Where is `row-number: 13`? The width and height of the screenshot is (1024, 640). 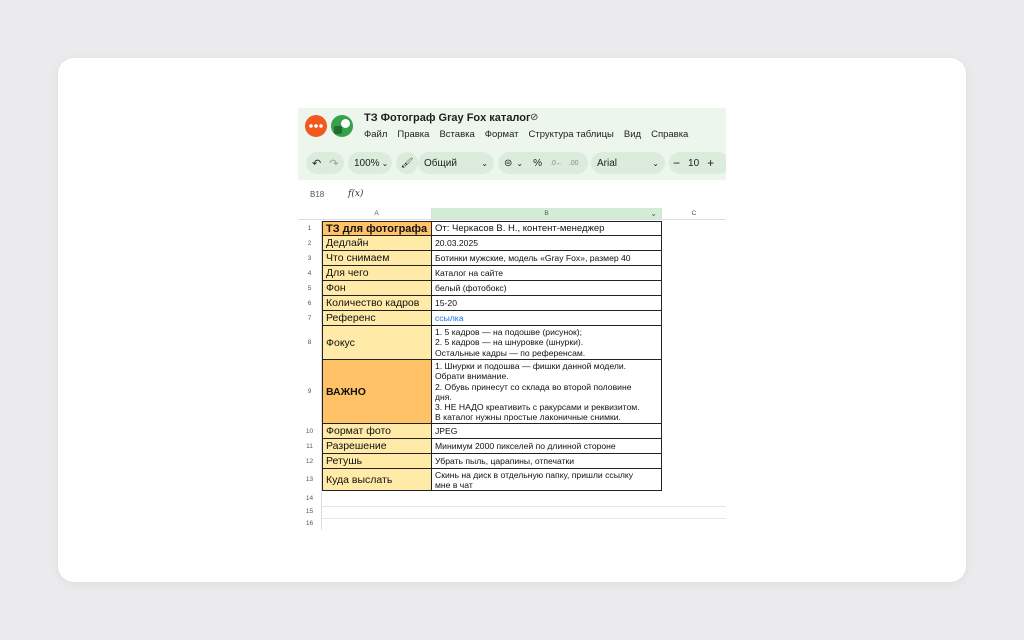 row-number: 13 is located at coordinates (310, 480).